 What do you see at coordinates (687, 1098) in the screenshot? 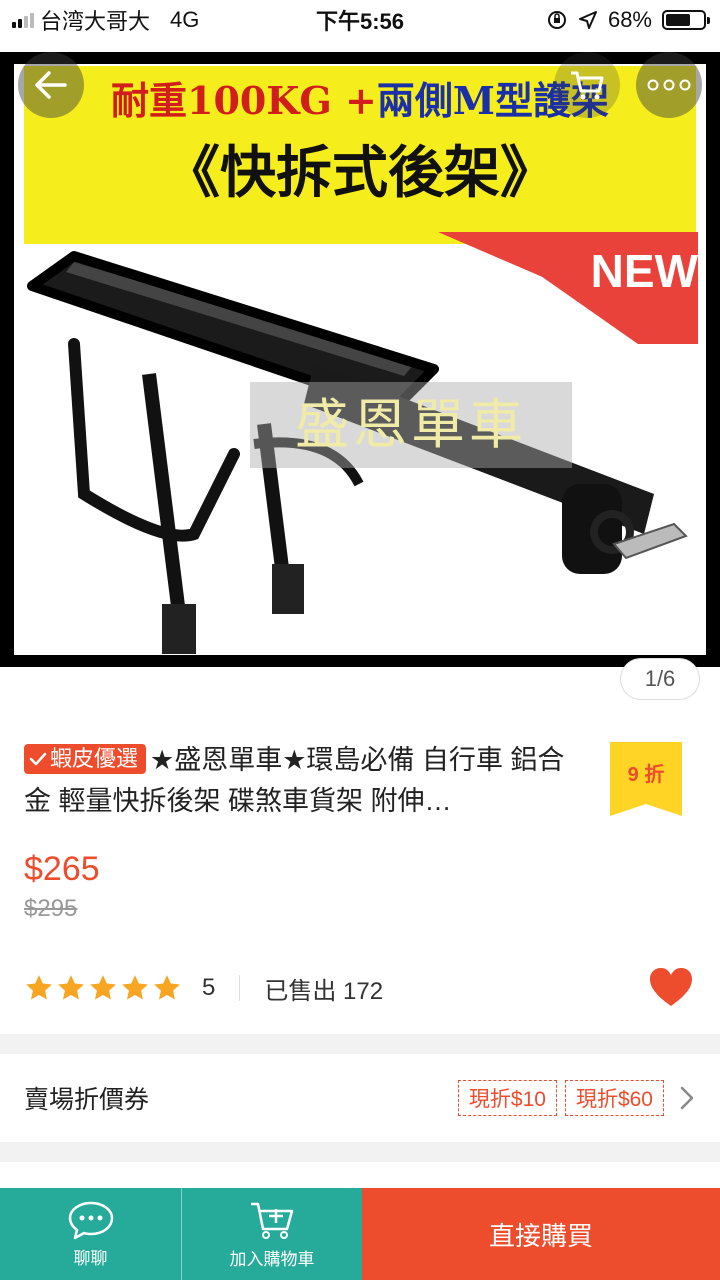
I see `chevron-right-icon` at bounding box center [687, 1098].